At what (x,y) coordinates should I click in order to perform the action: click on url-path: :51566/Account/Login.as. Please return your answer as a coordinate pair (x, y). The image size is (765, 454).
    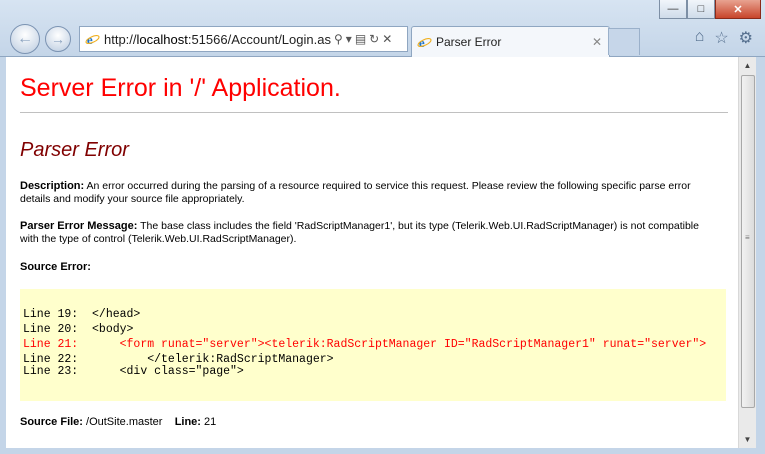
    Looking at the image, I should click on (259, 39).